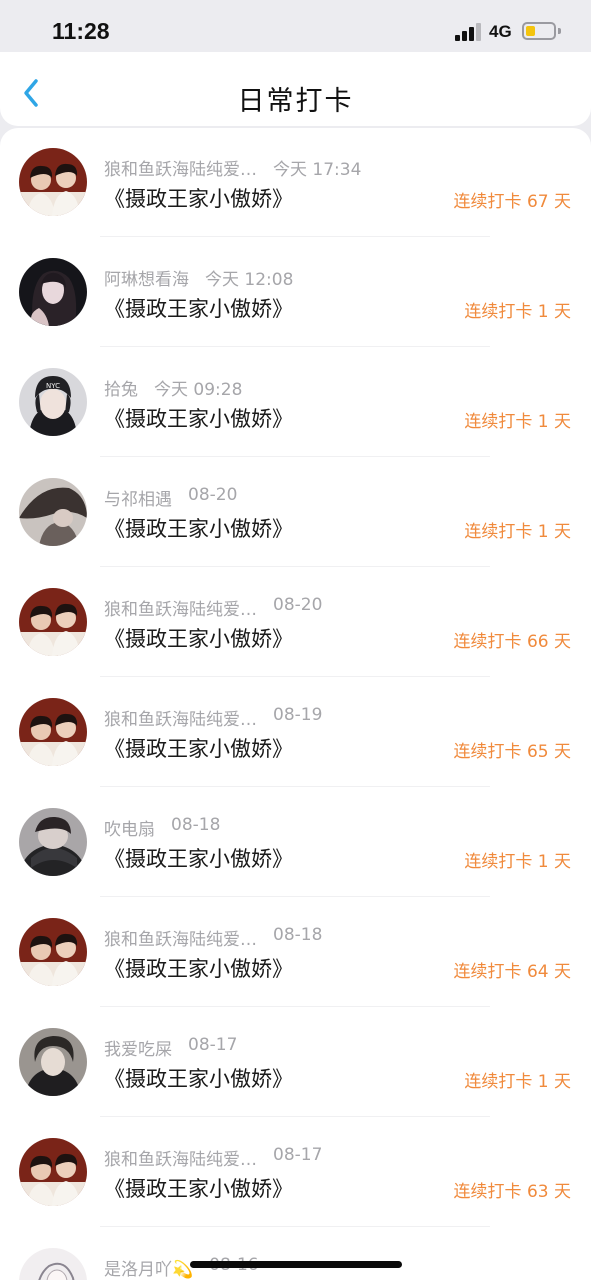  What do you see at coordinates (121, 387) in the screenshot?
I see `username: 拾兔` at bounding box center [121, 387].